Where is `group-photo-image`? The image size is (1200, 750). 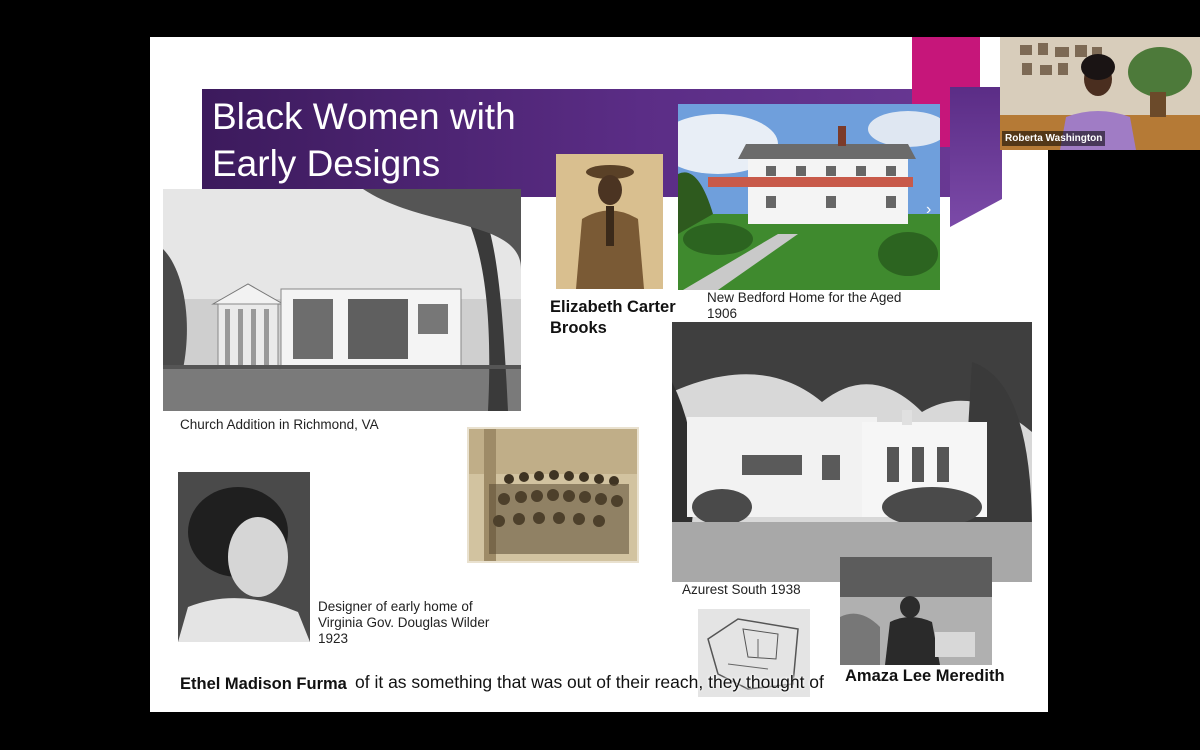 group-photo-image is located at coordinates (553, 495).